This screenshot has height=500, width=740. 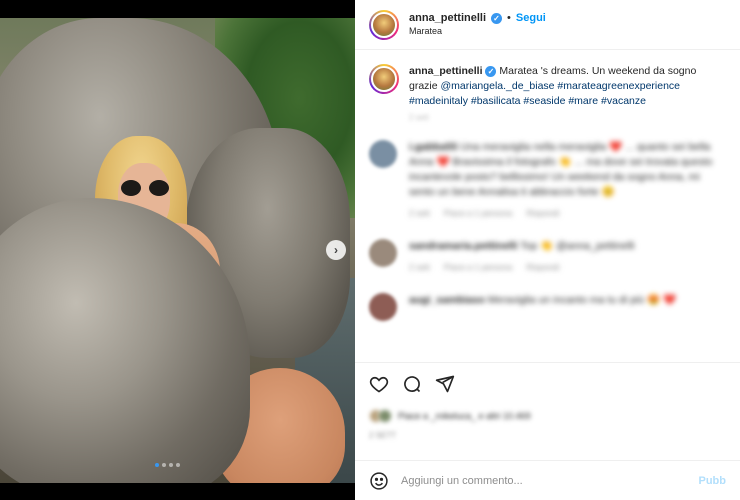 What do you see at coordinates (433, 147) in the screenshot?
I see `commenter-username: i.gabba55` at bounding box center [433, 147].